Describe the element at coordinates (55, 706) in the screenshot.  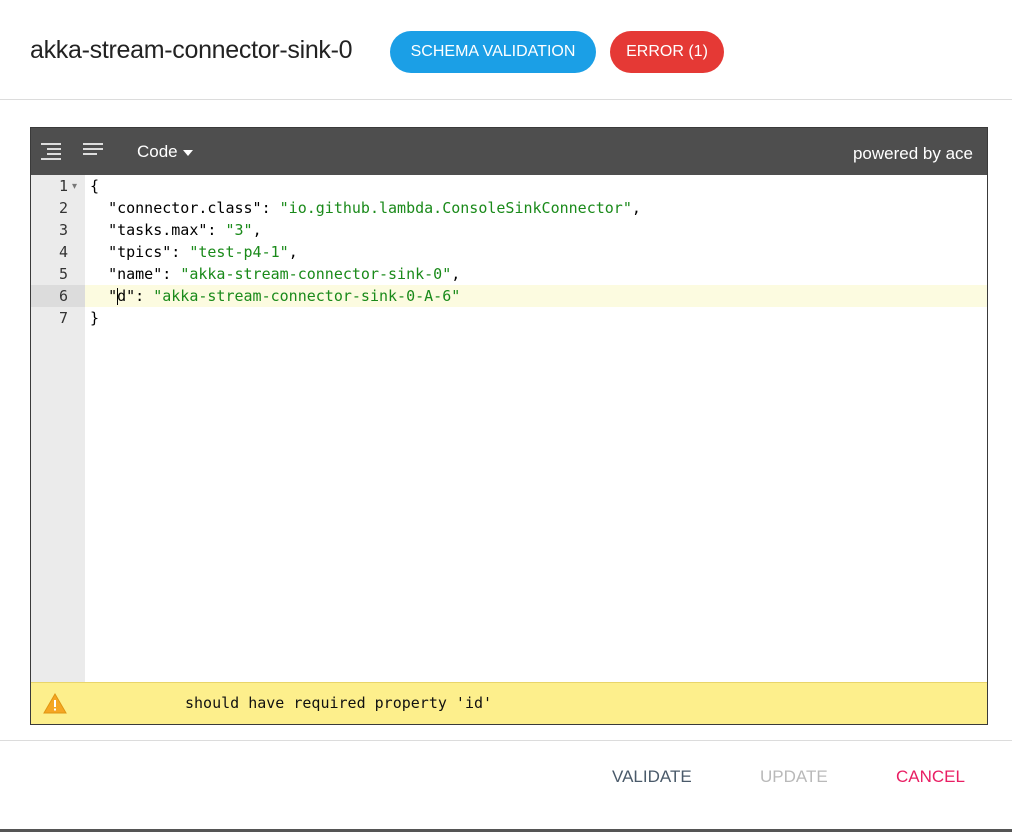
I see `warning-icon` at that location.